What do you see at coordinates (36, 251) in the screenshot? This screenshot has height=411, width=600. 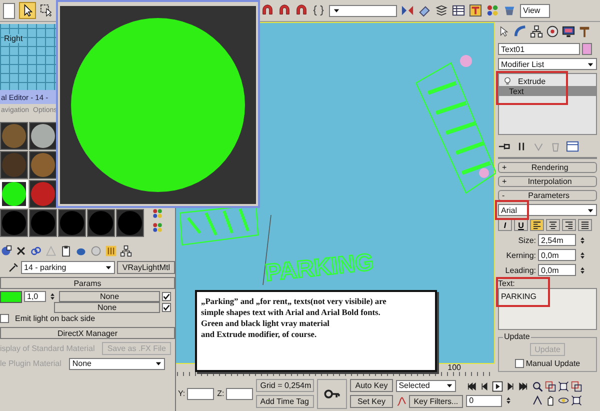 I see `link-icon` at bounding box center [36, 251].